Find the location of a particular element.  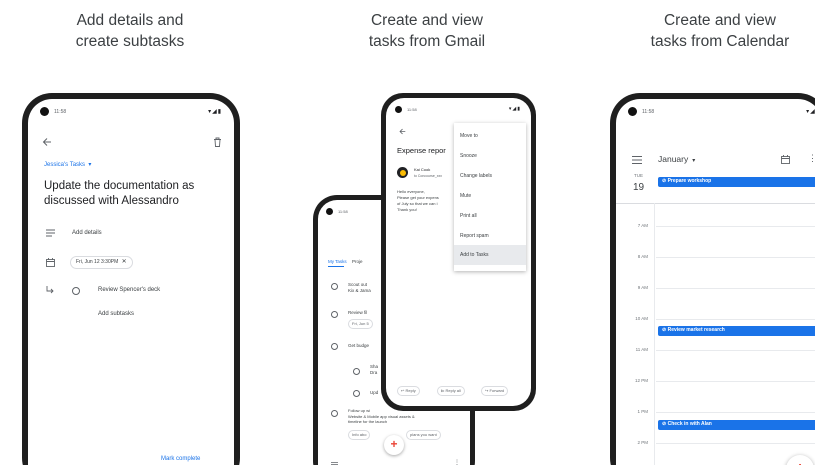

caption-line: Create and view is located at coordinates (719, 20).